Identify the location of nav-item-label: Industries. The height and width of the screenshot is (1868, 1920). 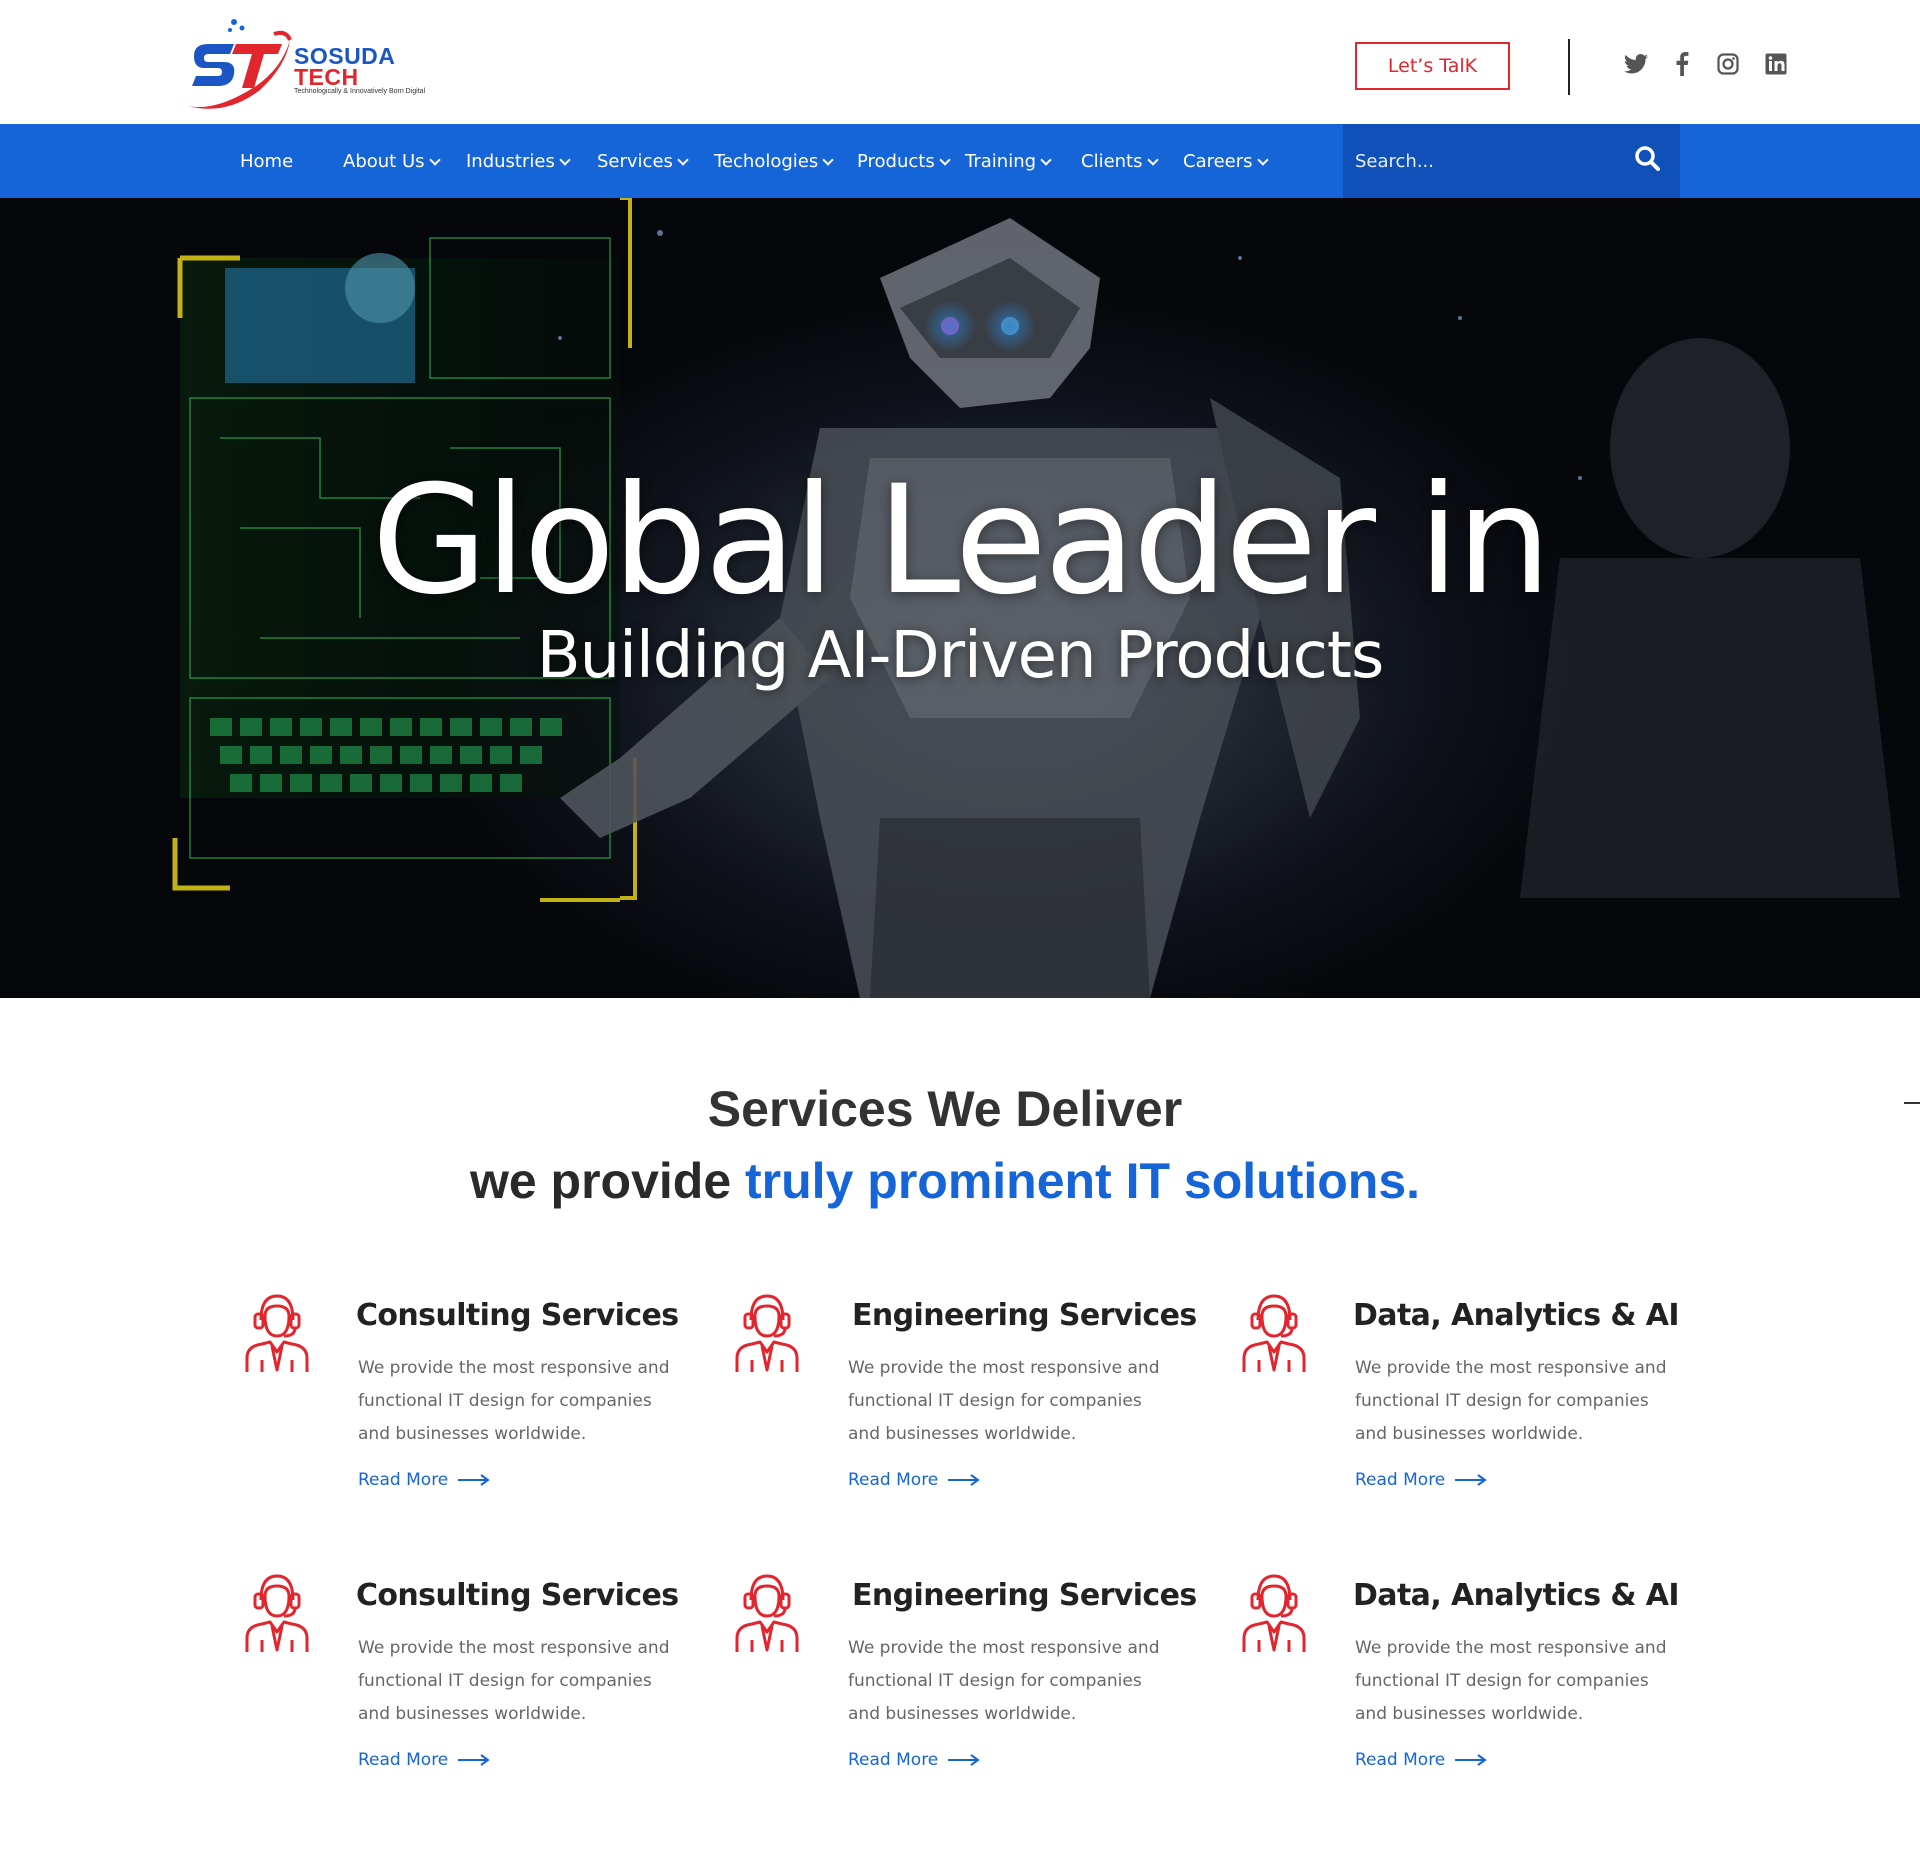
(510, 161).